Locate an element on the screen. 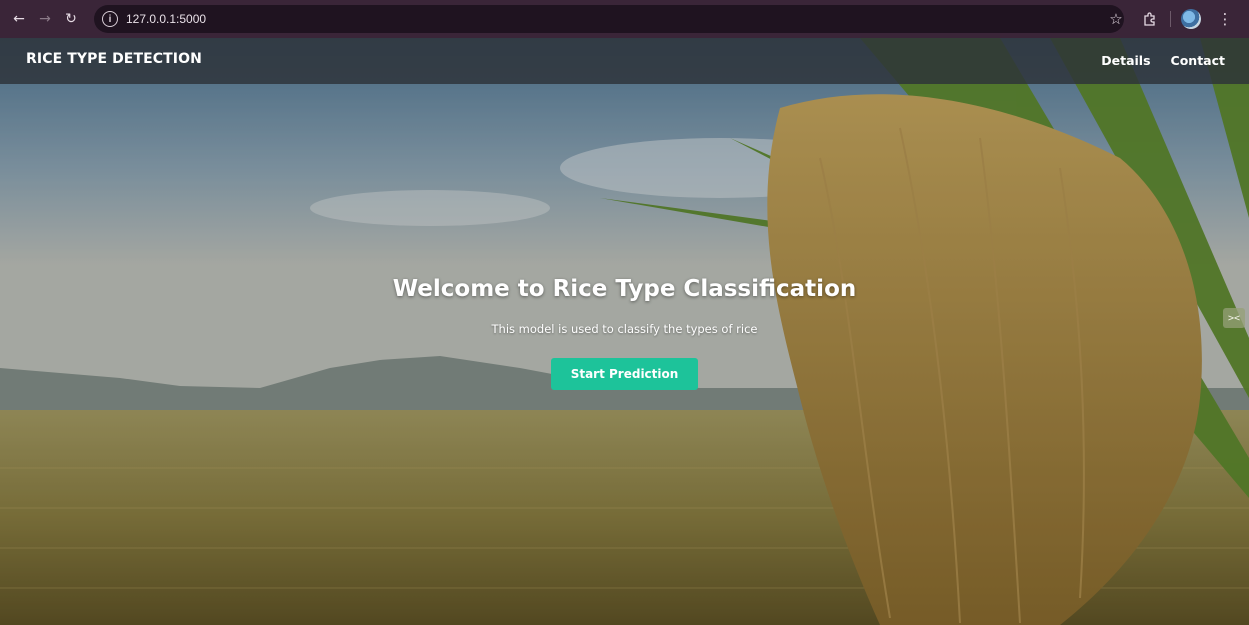 Image resolution: width=1249 pixels, height=625 pixels. nav-link-contact: Contact is located at coordinates (1198, 60).